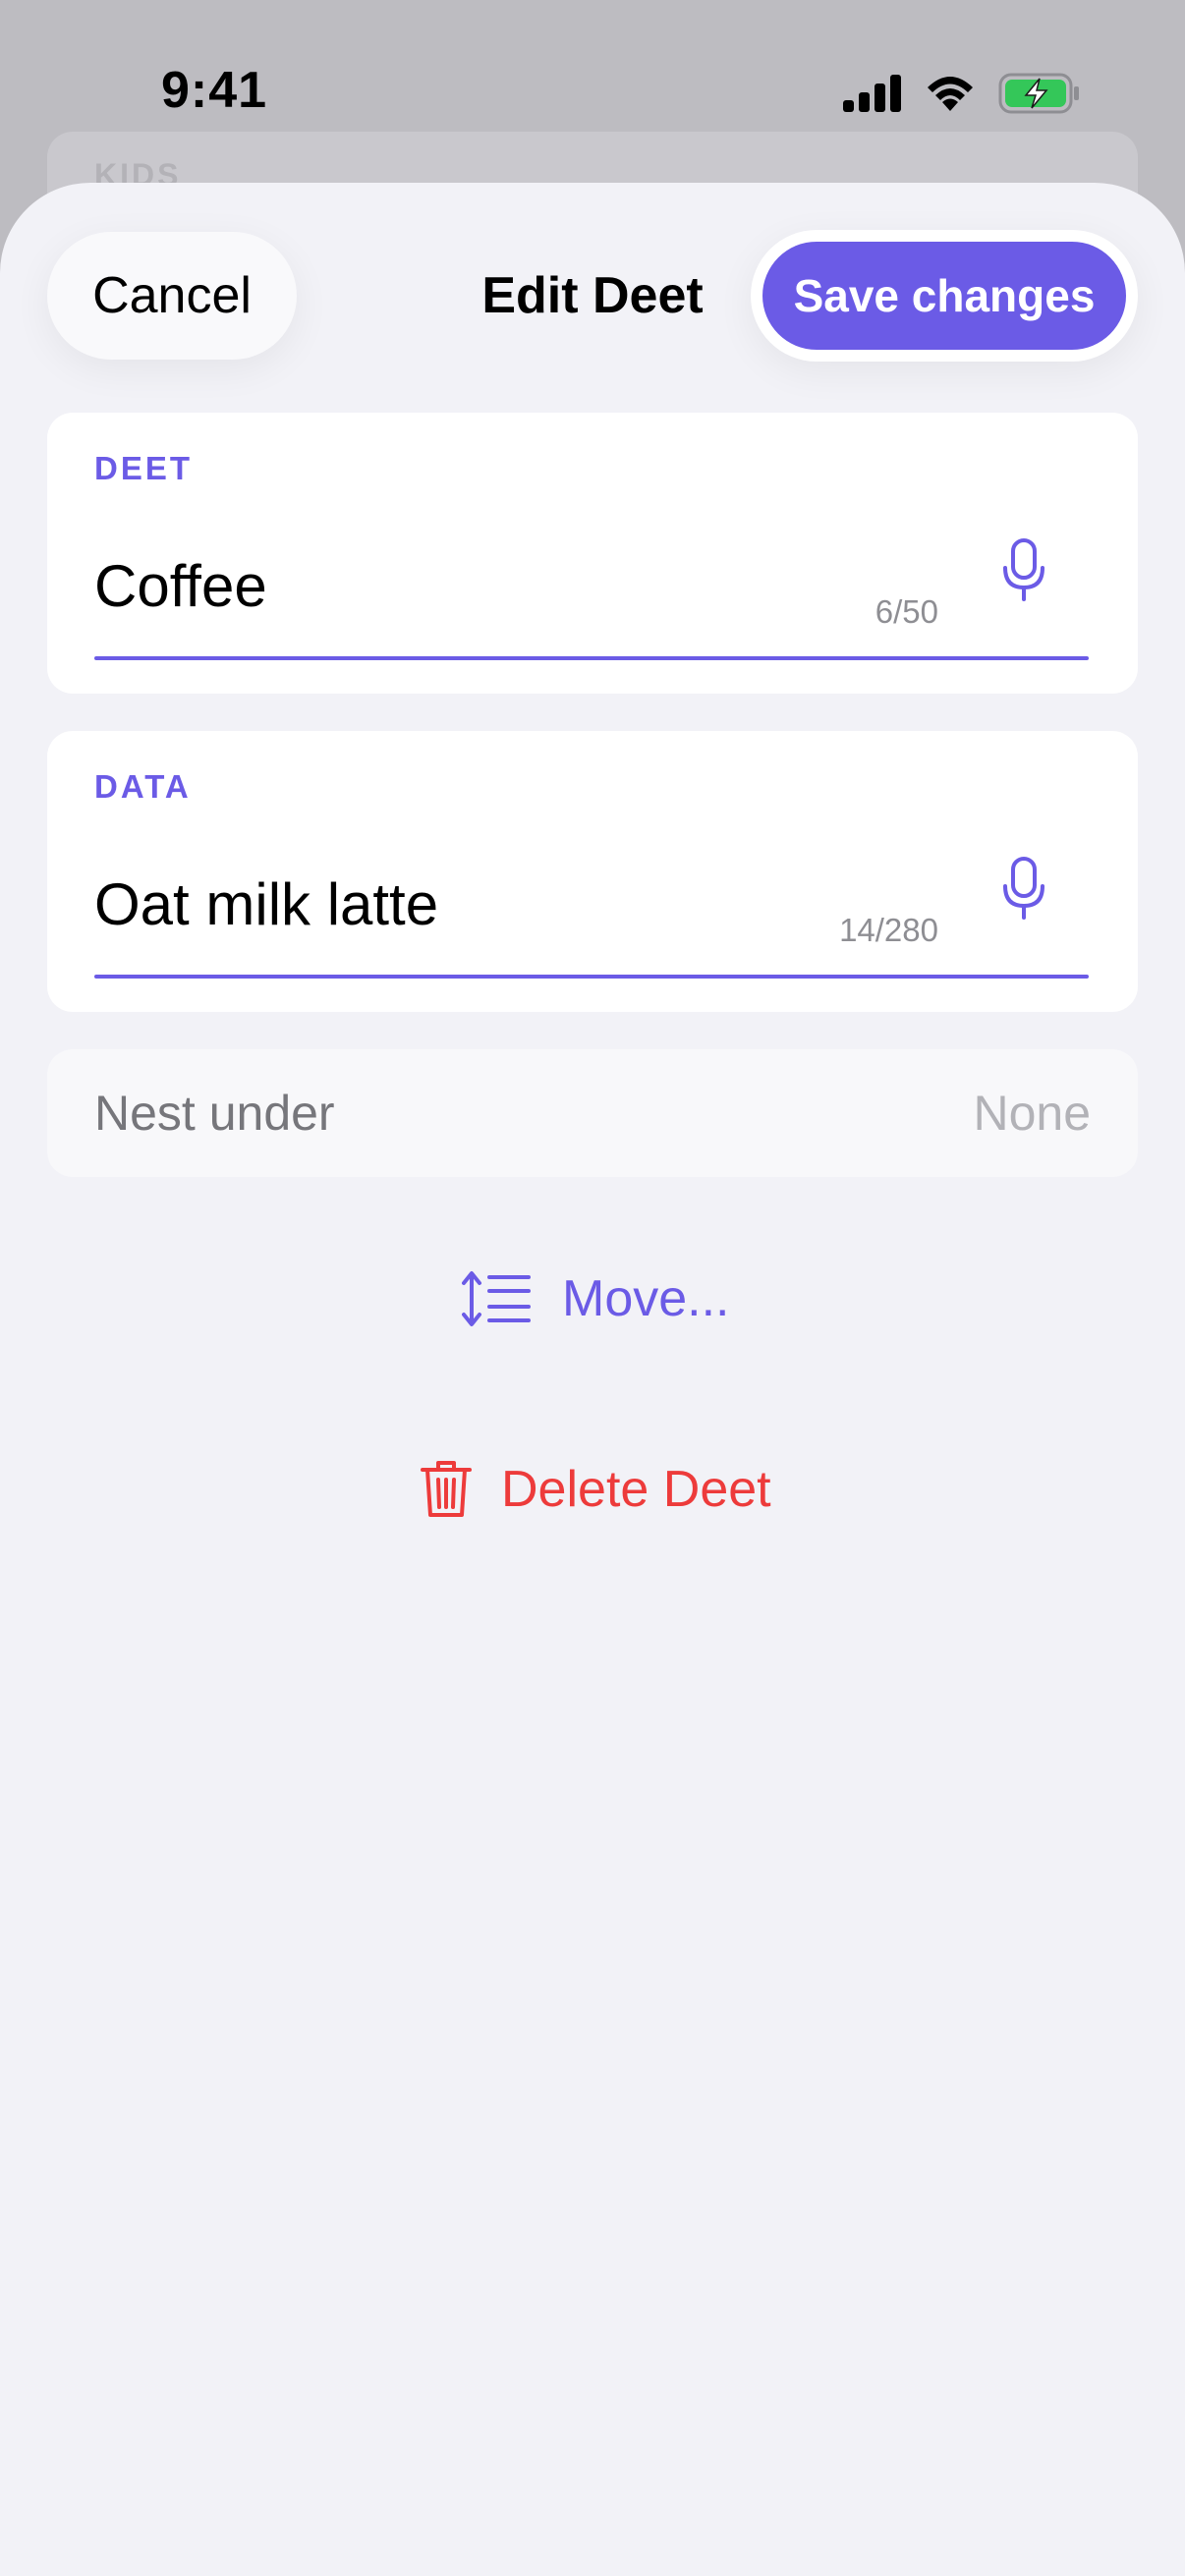 This screenshot has height=2576, width=1185. What do you see at coordinates (592, 658) in the screenshot?
I see `deet-field-underline` at bounding box center [592, 658].